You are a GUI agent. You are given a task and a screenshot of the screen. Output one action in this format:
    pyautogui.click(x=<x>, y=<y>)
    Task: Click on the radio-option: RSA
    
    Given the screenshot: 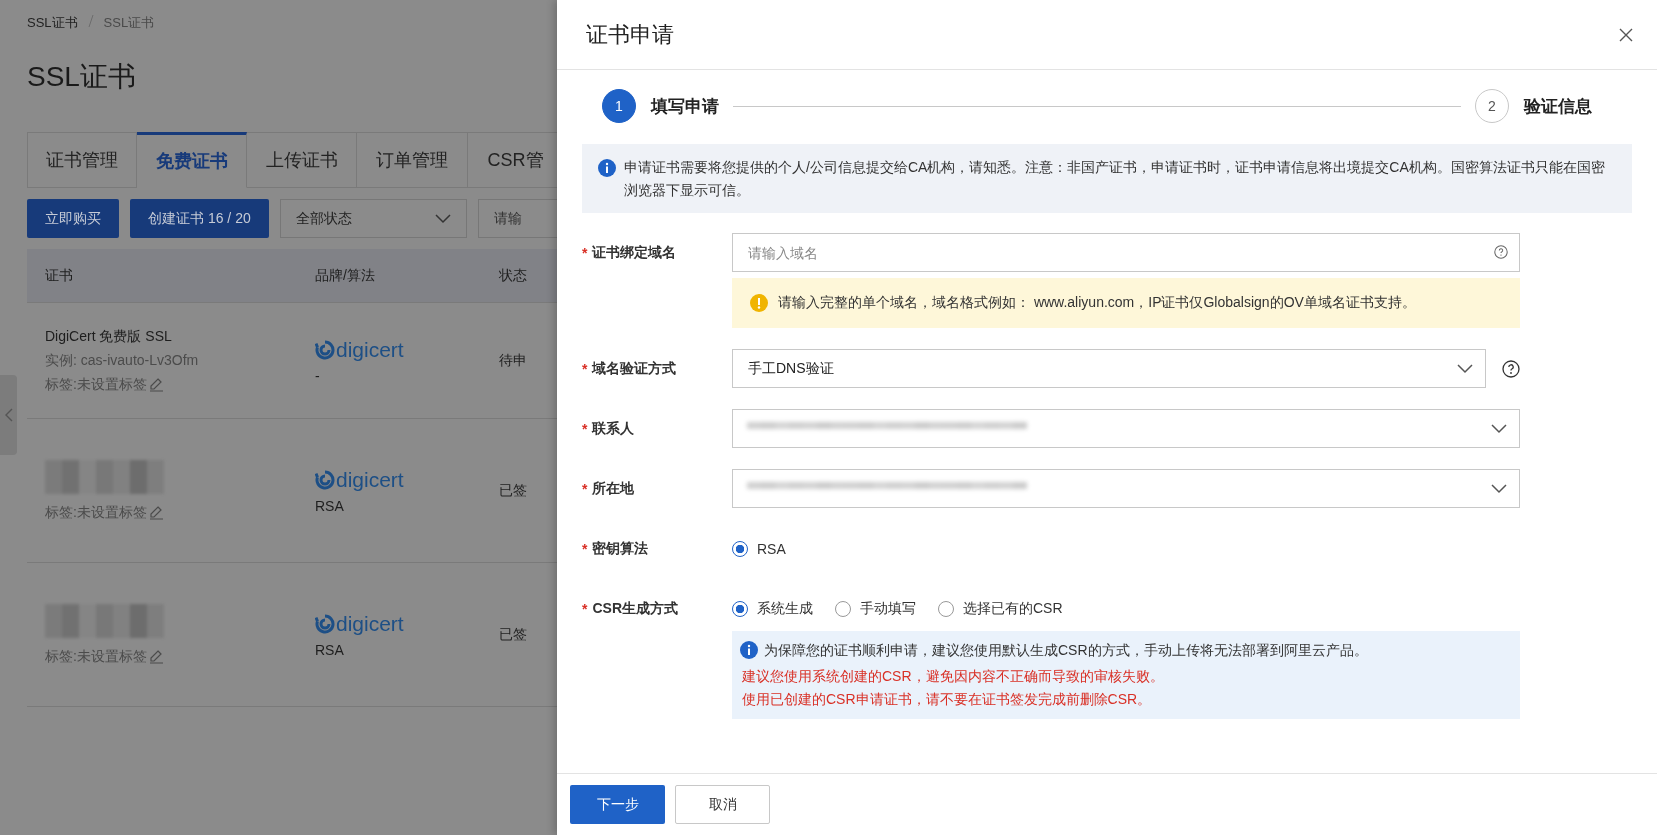 What is the action you would take?
    pyautogui.click(x=759, y=548)
    